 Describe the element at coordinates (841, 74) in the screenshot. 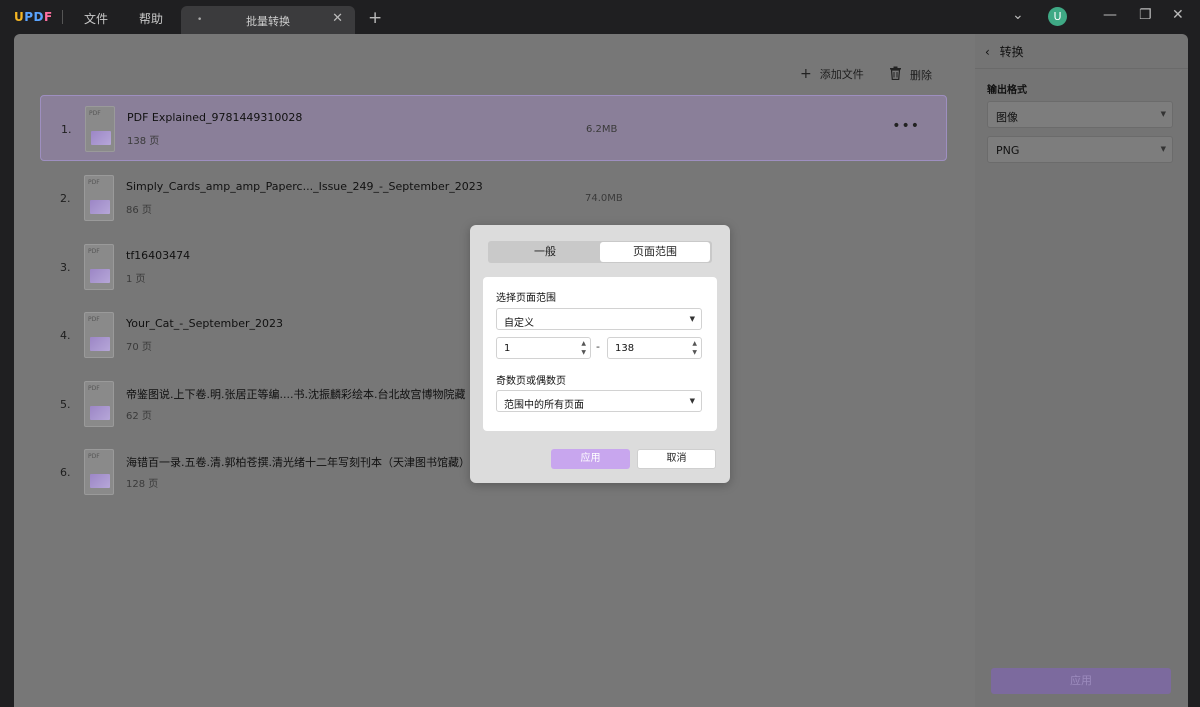

I see `add-file-label: 添加文件` at that location.